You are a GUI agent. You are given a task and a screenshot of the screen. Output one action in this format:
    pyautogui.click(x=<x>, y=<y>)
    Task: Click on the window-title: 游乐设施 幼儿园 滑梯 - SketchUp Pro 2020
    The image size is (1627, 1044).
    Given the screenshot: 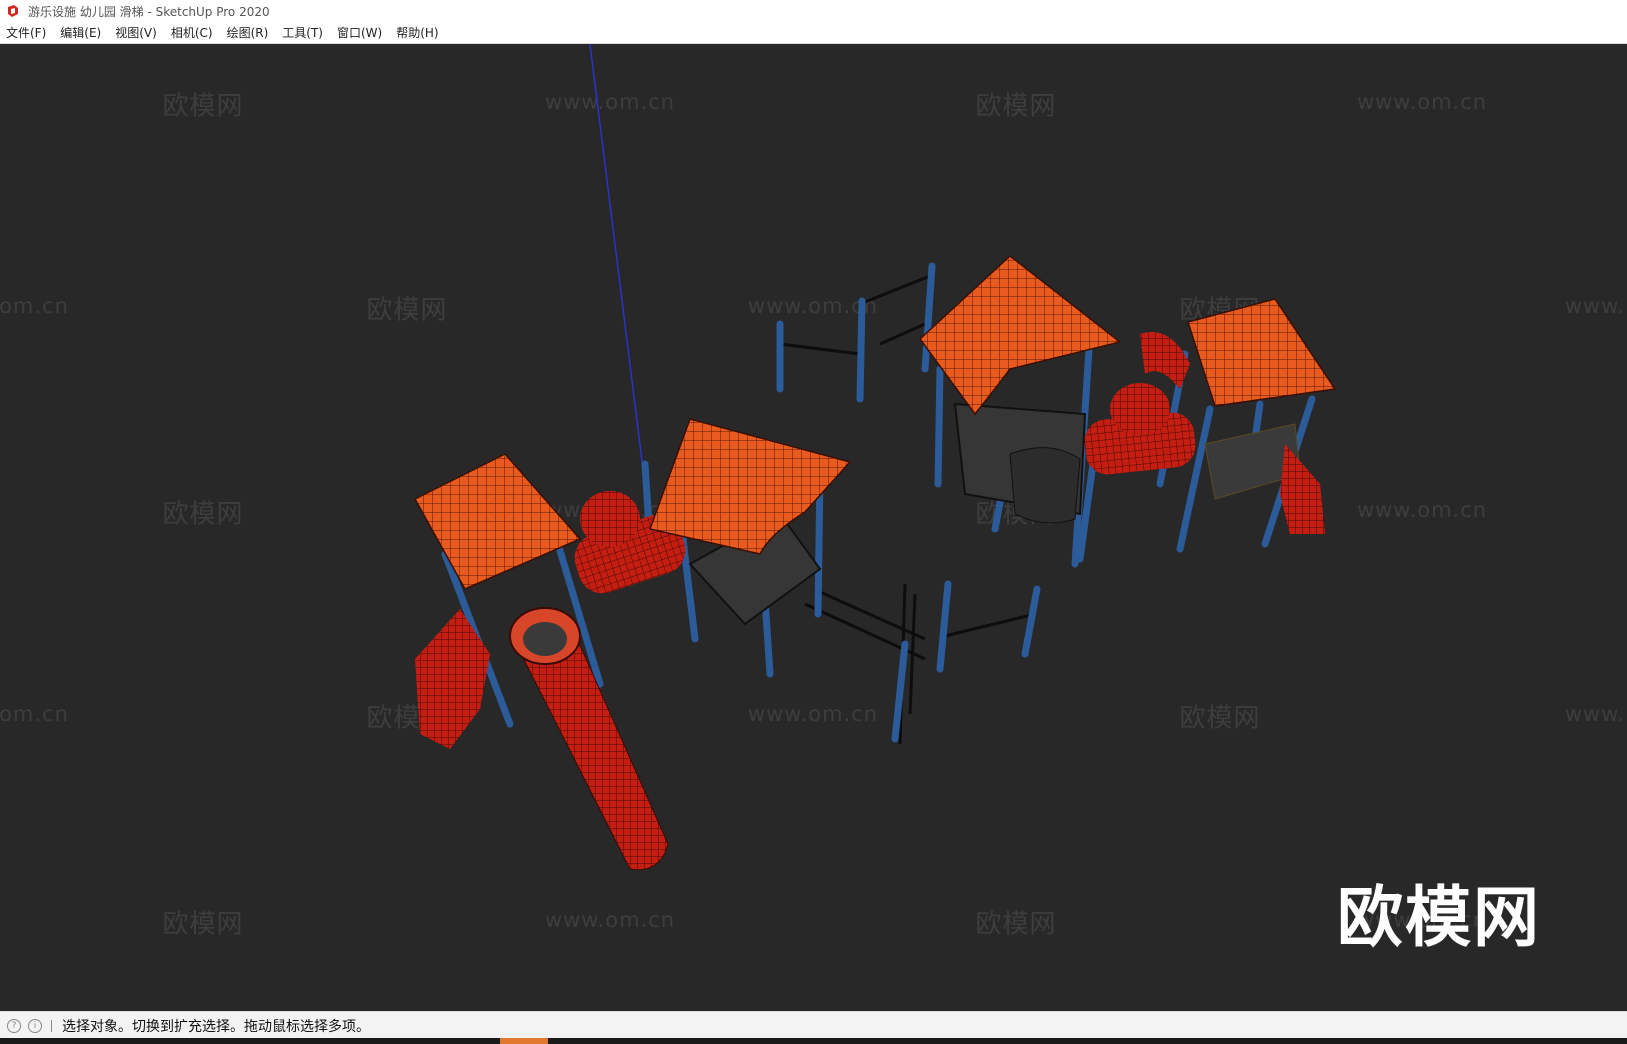 What is the action you would take?
    pyautogui.click(x=149, y=11)
    